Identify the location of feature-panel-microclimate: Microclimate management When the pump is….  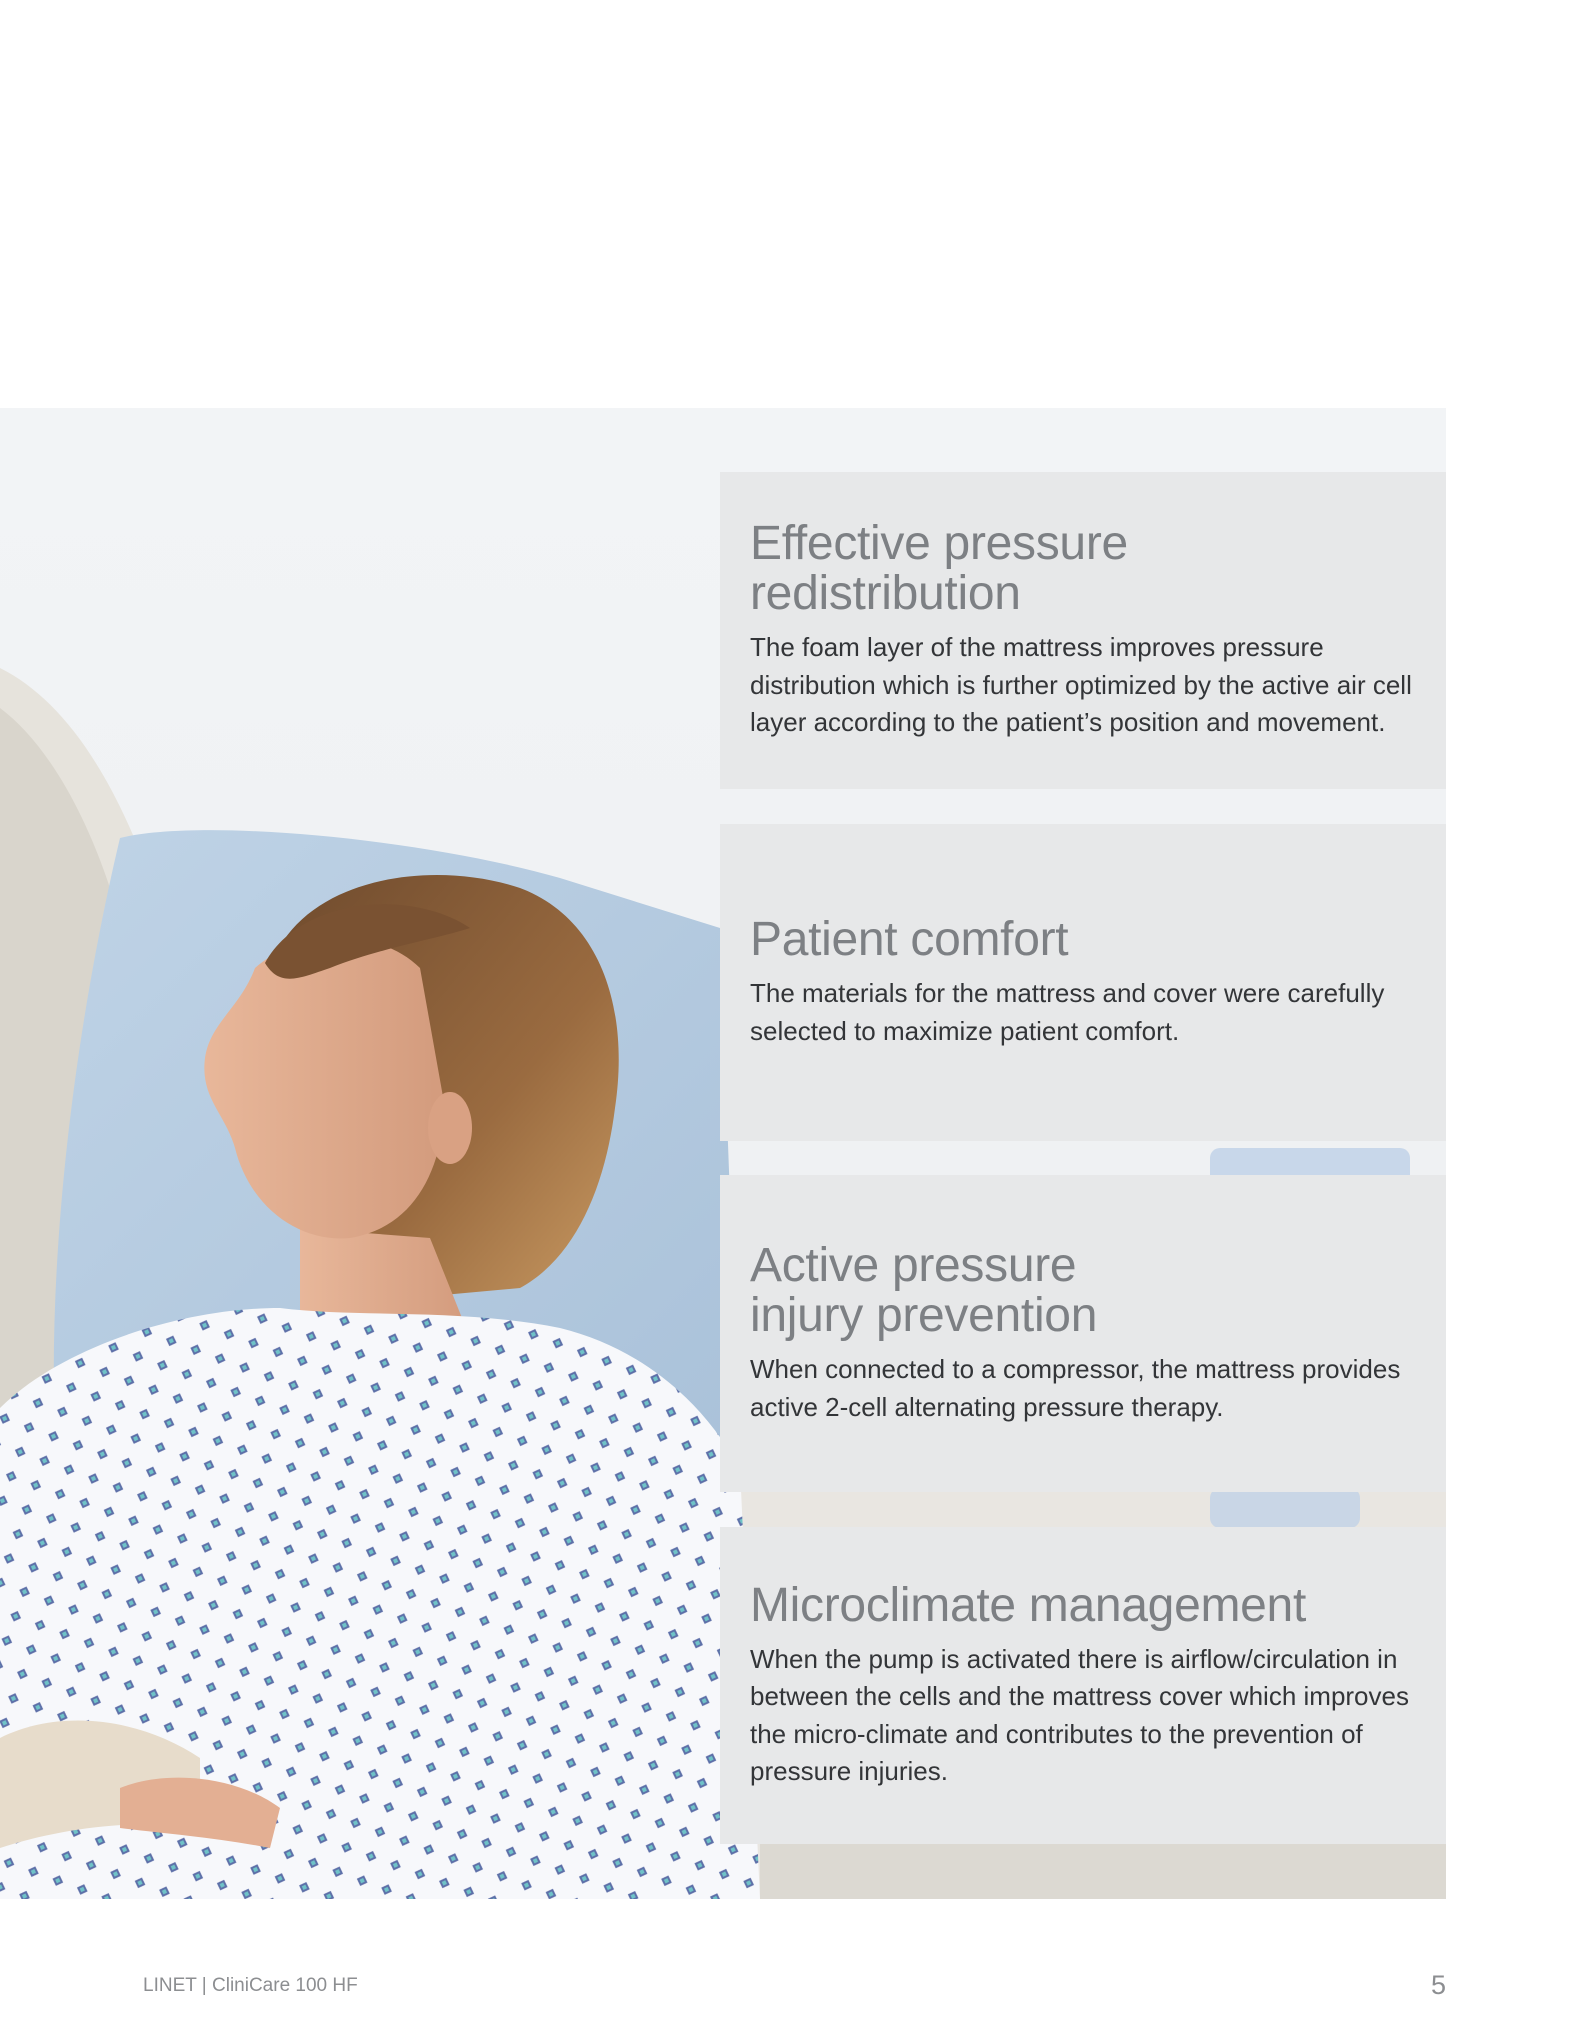
(1083, 1685).